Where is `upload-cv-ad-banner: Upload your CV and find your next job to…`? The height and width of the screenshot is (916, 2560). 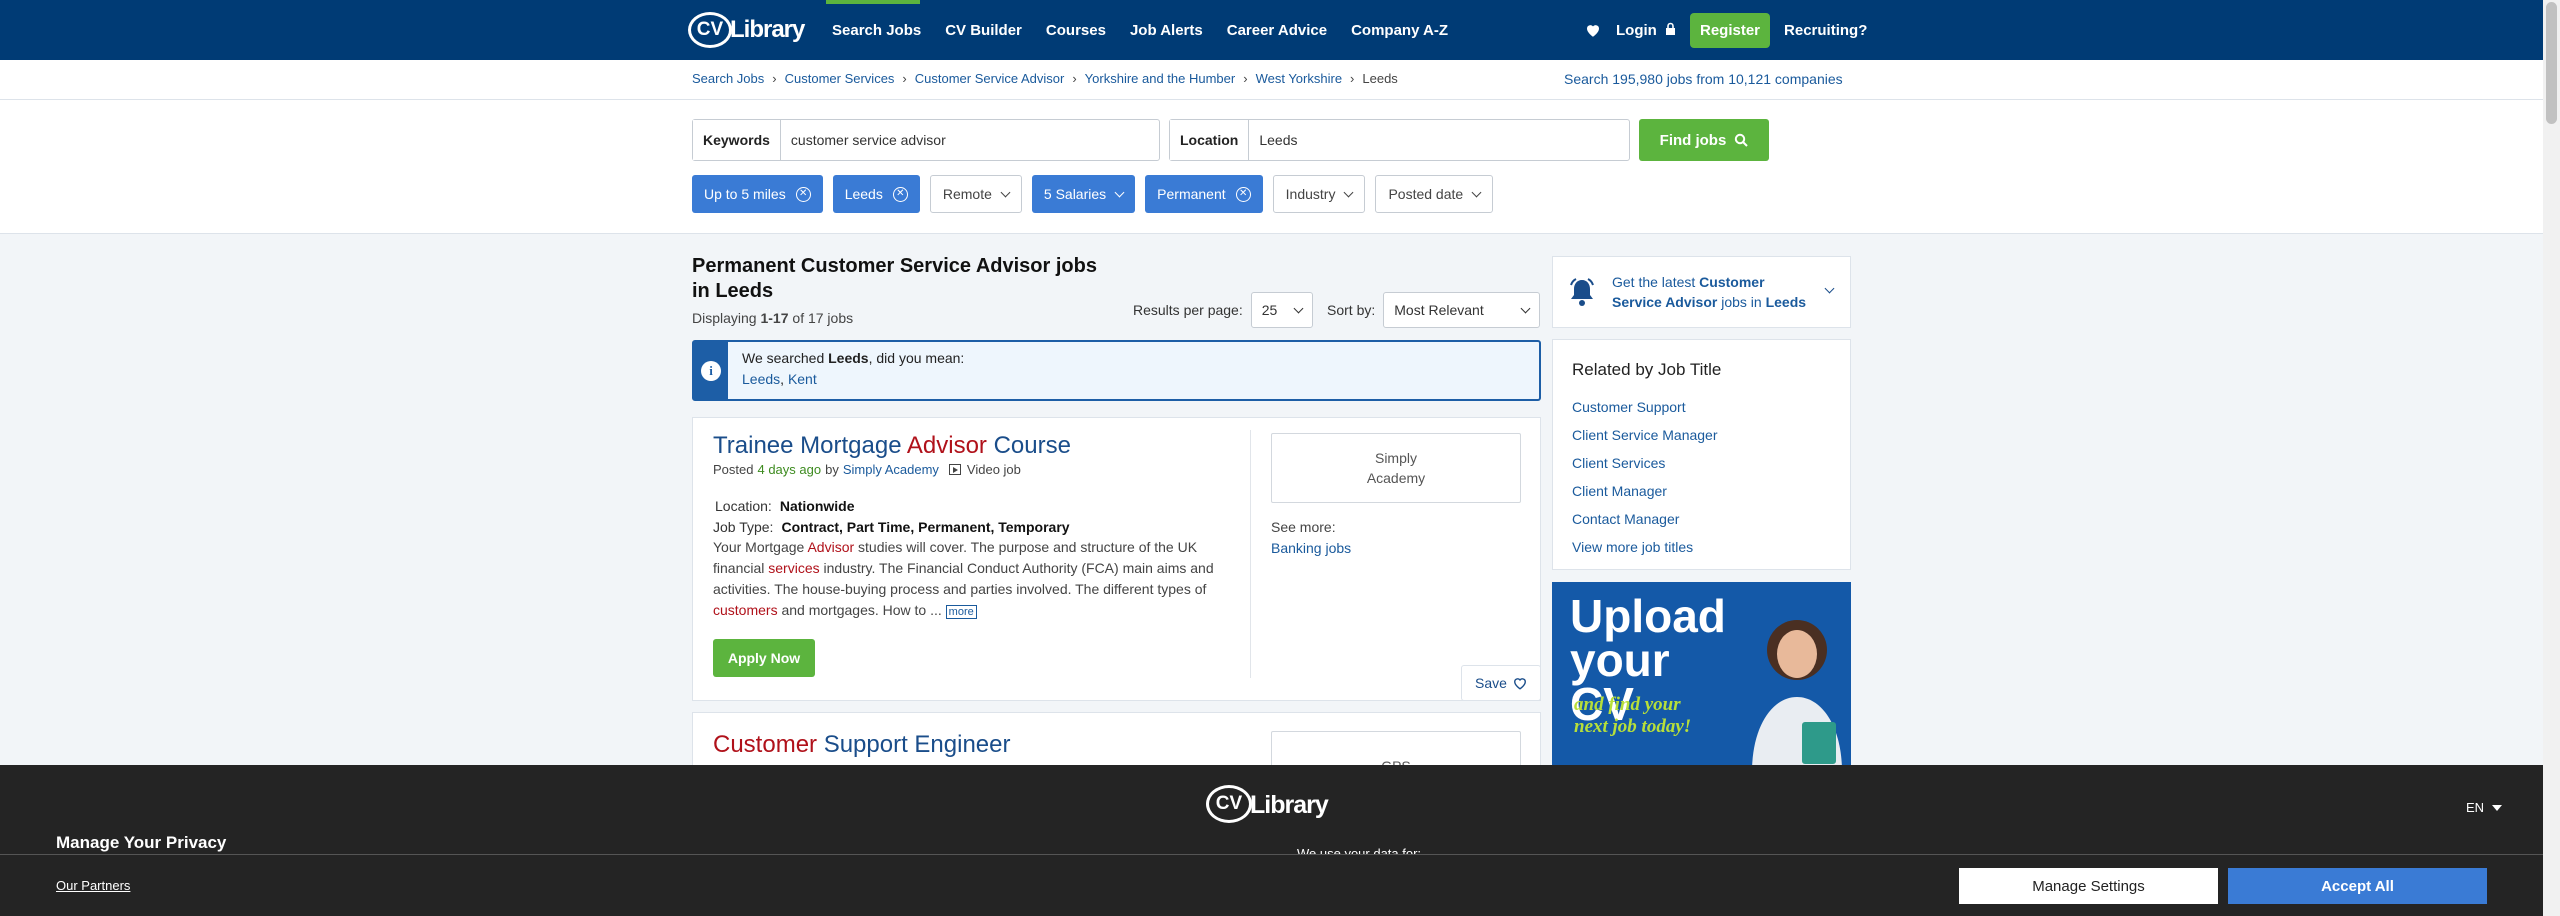
upload-cv-ad-banner: Upload your CV and find your next job to… is located at coordinates (1701, 674).